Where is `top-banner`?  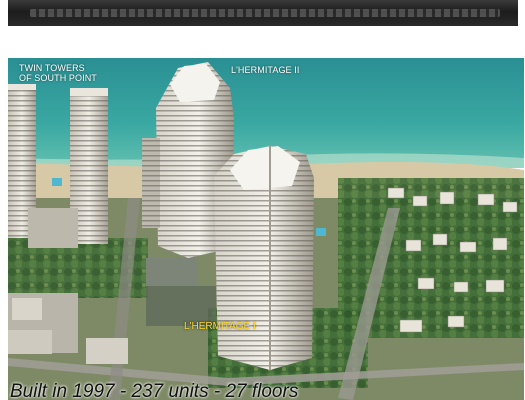
top-banner is located at coordinates (263, 13).